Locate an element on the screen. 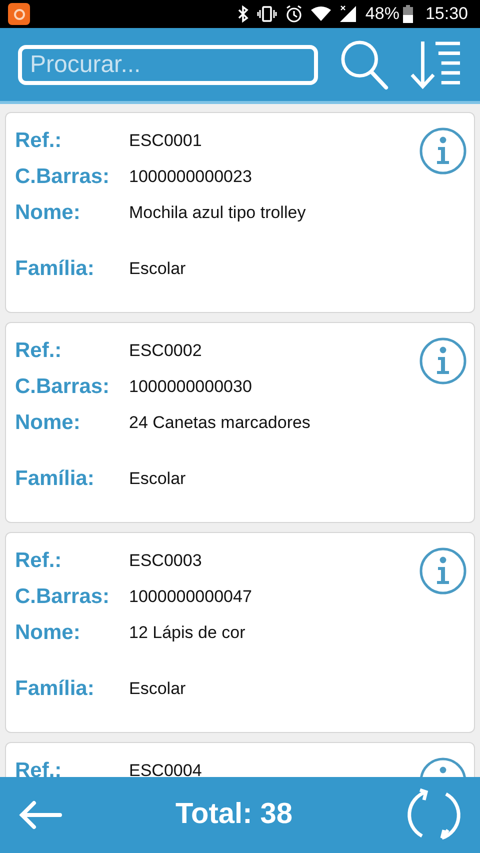  vibrate-icon is located at coordinates (267, 14).